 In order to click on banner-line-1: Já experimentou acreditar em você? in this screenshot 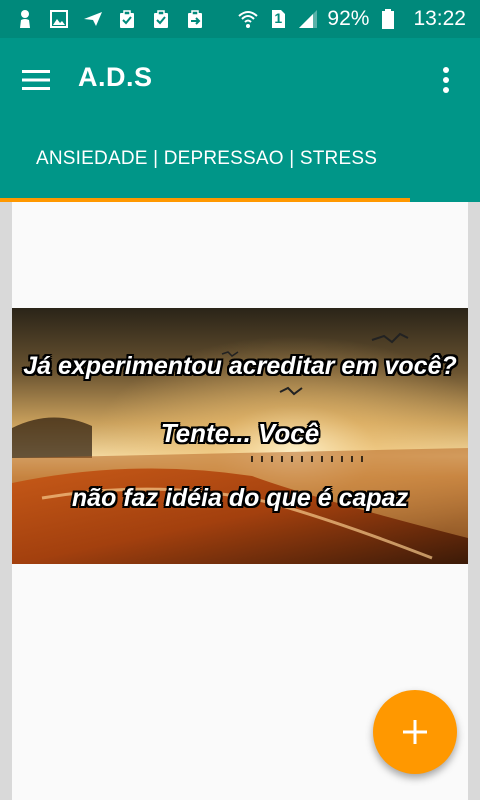, I will do `click(240, 366)`.